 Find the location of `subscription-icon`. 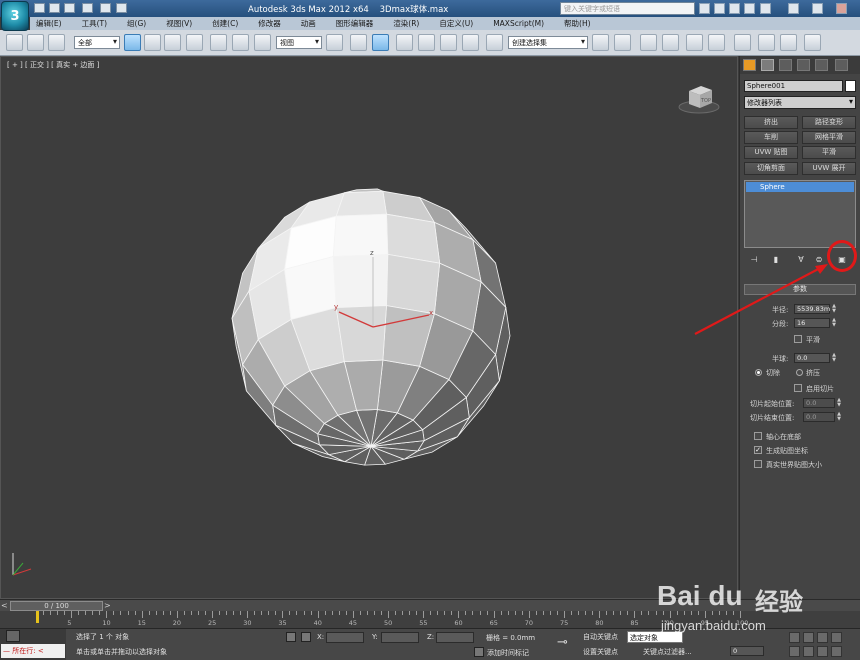

subscription-icon is located at coordinates (719, 8).